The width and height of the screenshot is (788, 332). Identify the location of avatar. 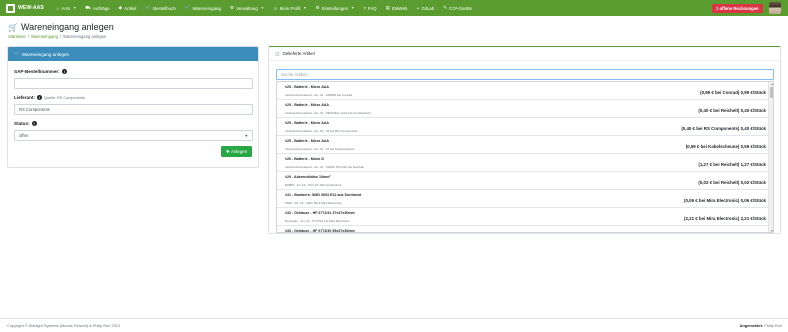
(775, 8).